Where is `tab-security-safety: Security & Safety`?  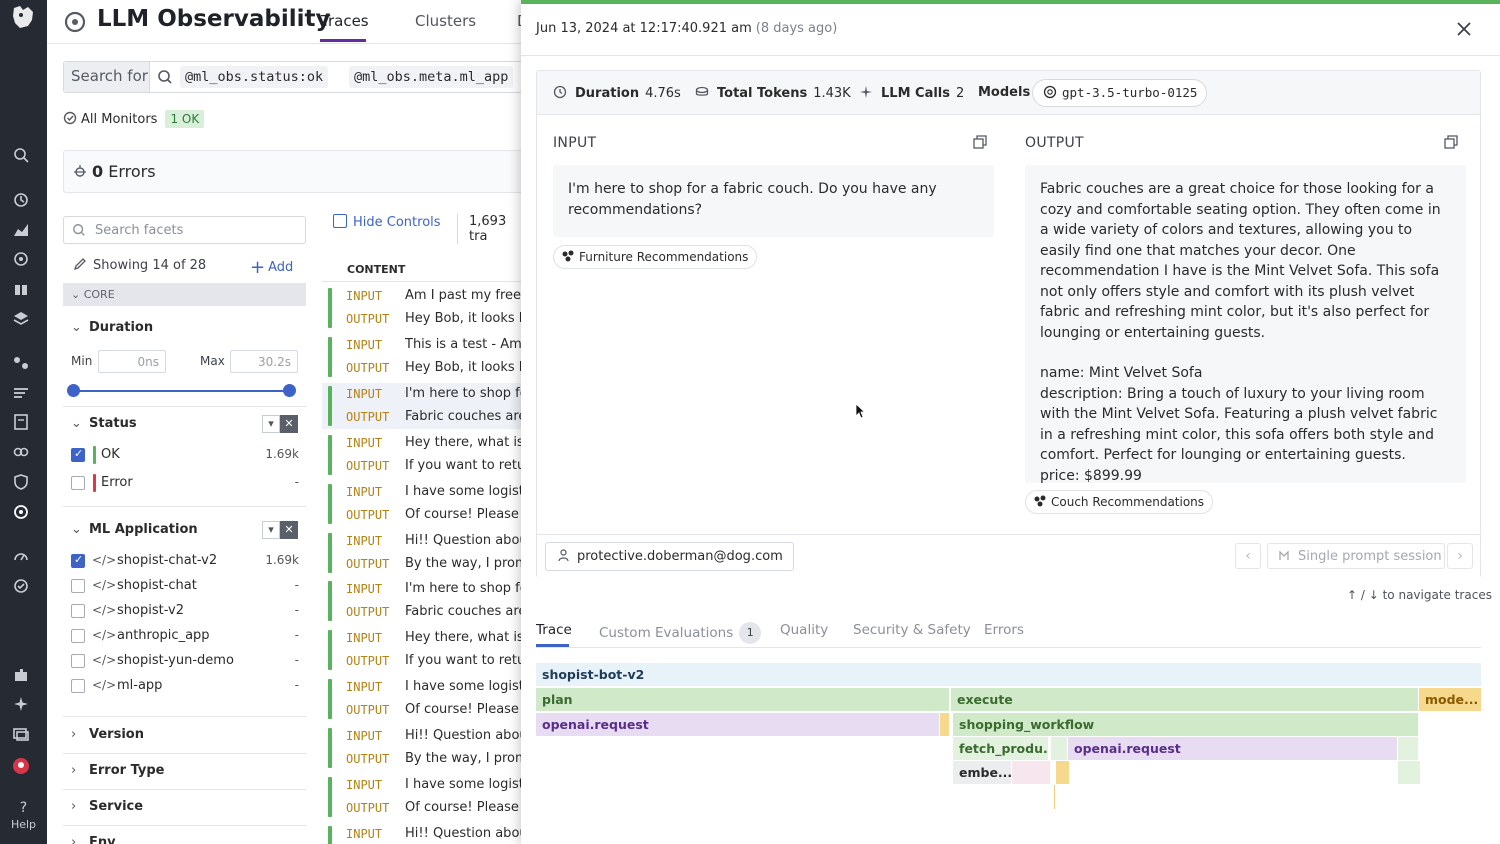
tab-security-safety: Security & Safety is located at coordinates (912, 630).